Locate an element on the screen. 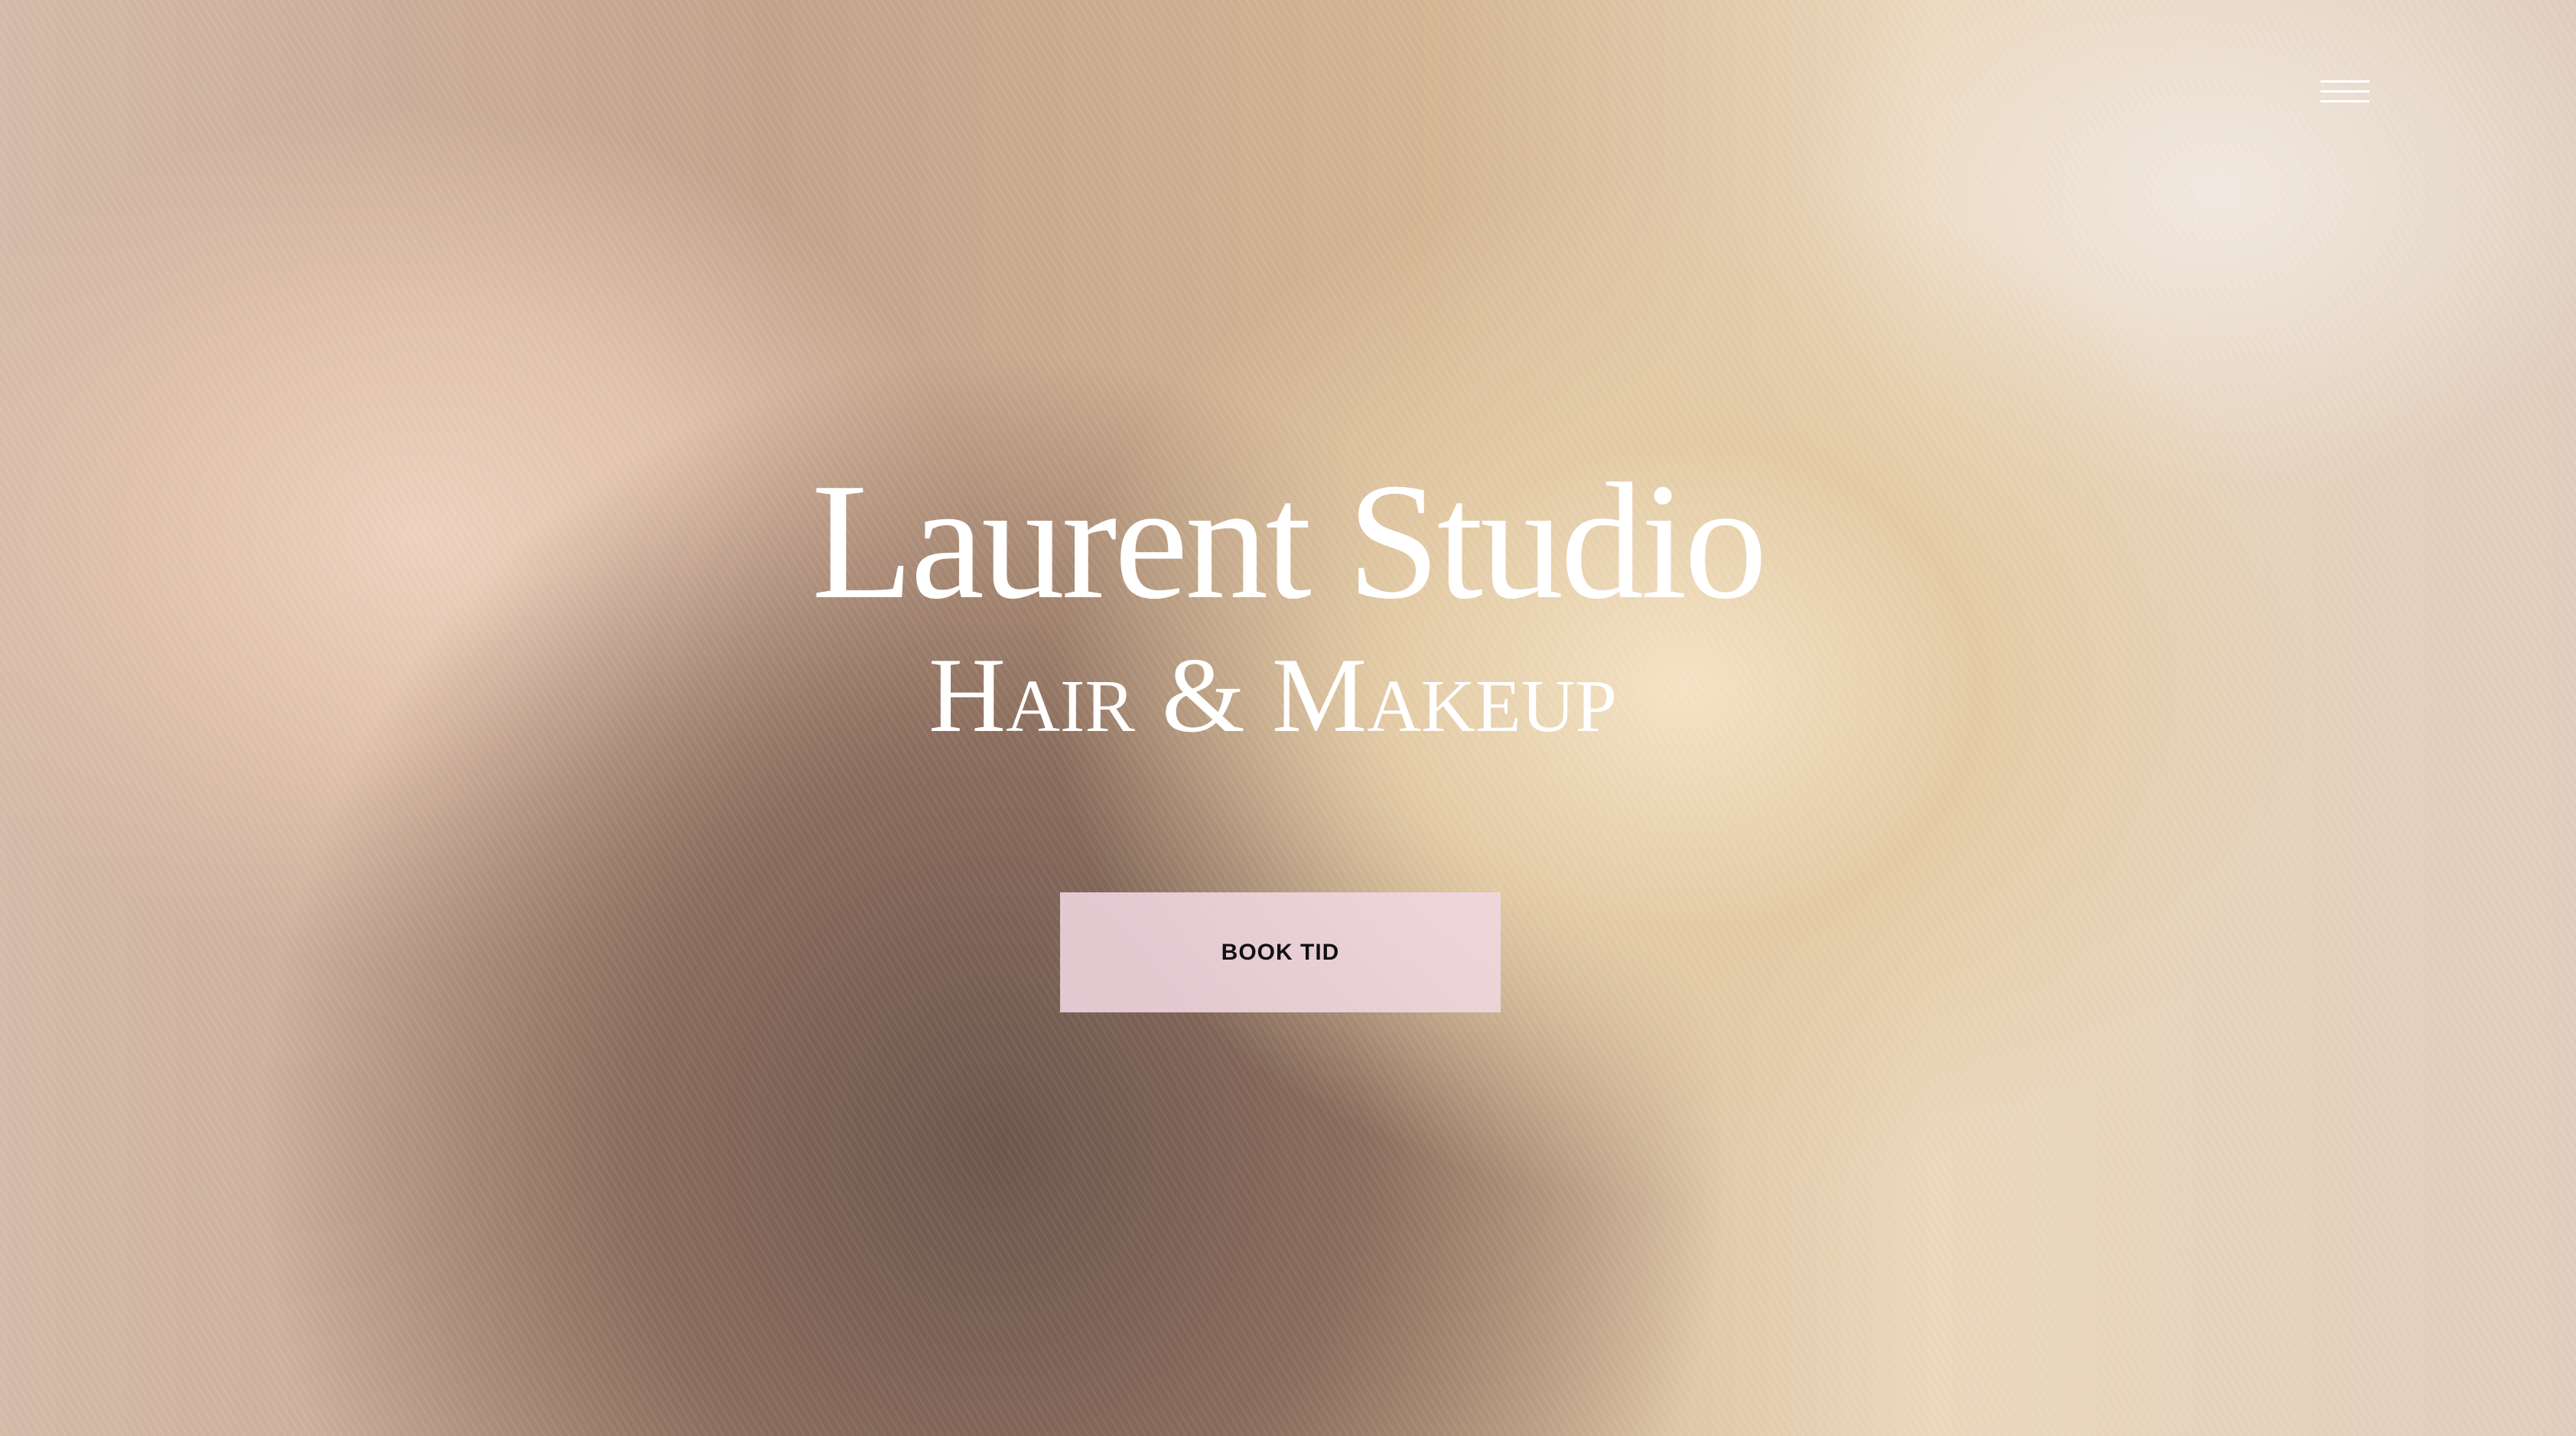 This screenshot has width=2576, height=1436. brand-title: Laurent Studio is located at coordinates (1290, 542).